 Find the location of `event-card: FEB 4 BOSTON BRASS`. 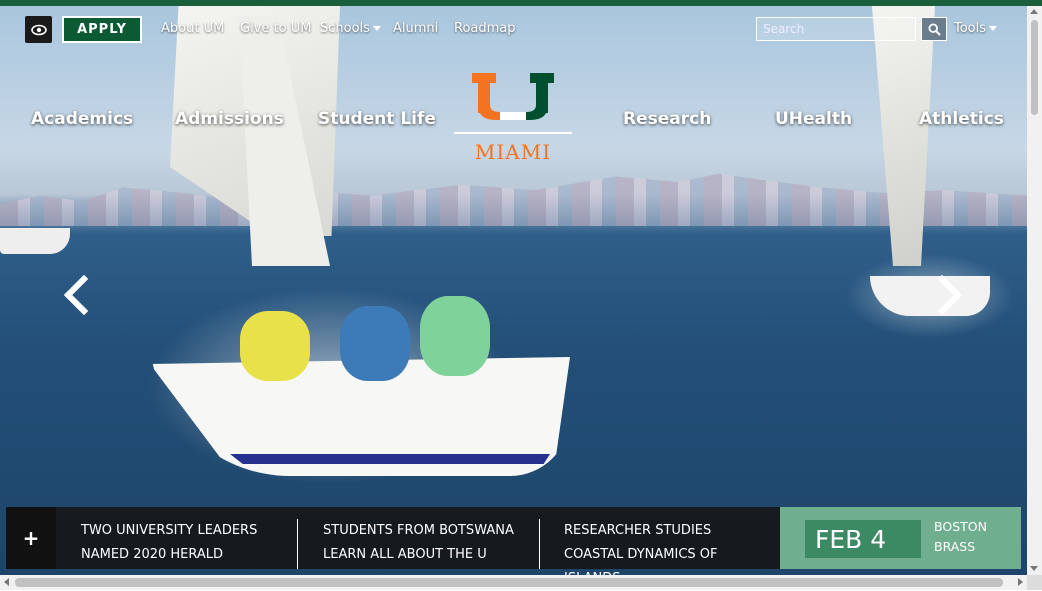

event-card: FEB 4 BOSTON BRASS is located at coordinates (900, 538).